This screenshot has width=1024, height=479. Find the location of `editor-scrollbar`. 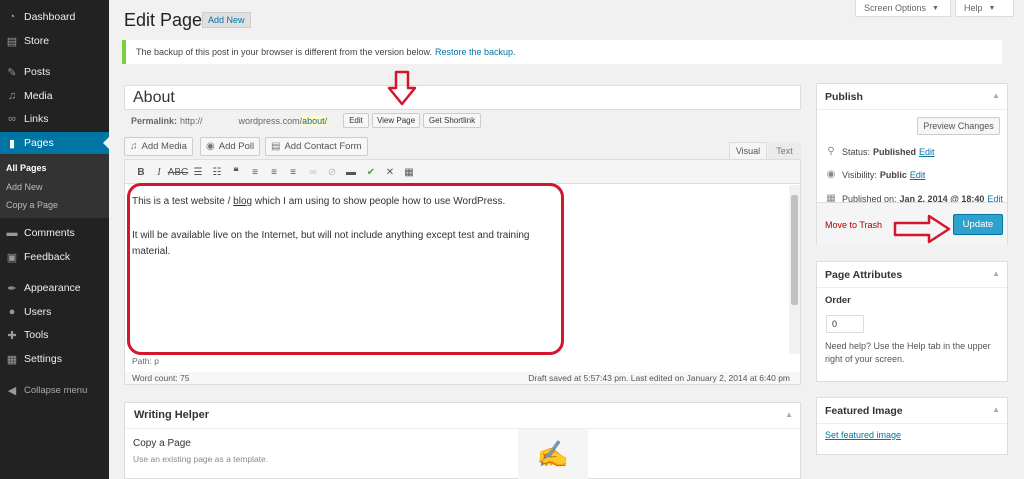

editor-scrollbar is located at coordinates (794, 269).